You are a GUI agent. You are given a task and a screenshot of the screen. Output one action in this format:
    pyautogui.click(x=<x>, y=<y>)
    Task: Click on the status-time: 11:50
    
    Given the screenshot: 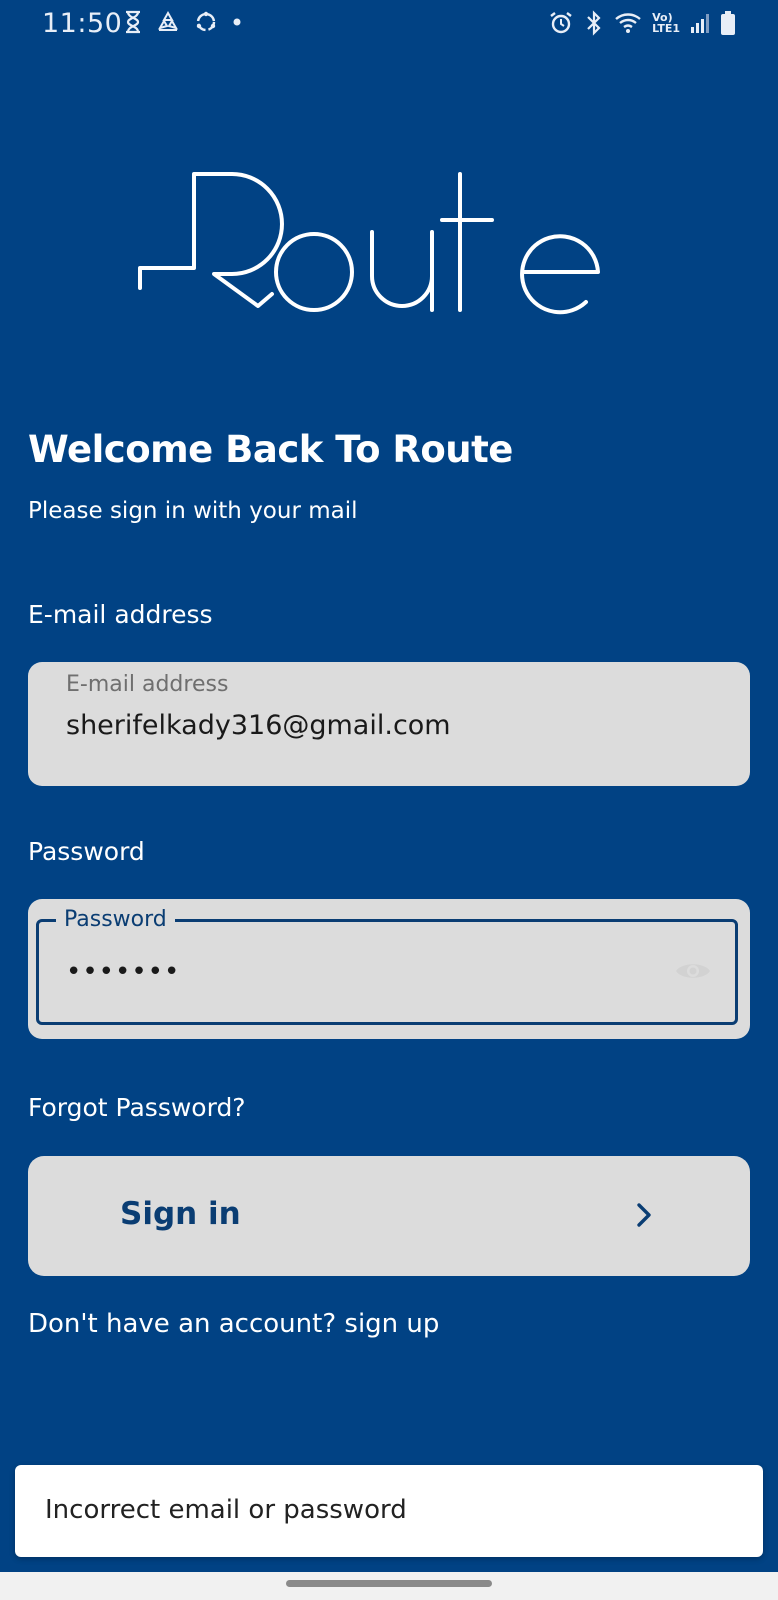 What is the action you would take?
    pyautogui.click(x=82, y=23)
    